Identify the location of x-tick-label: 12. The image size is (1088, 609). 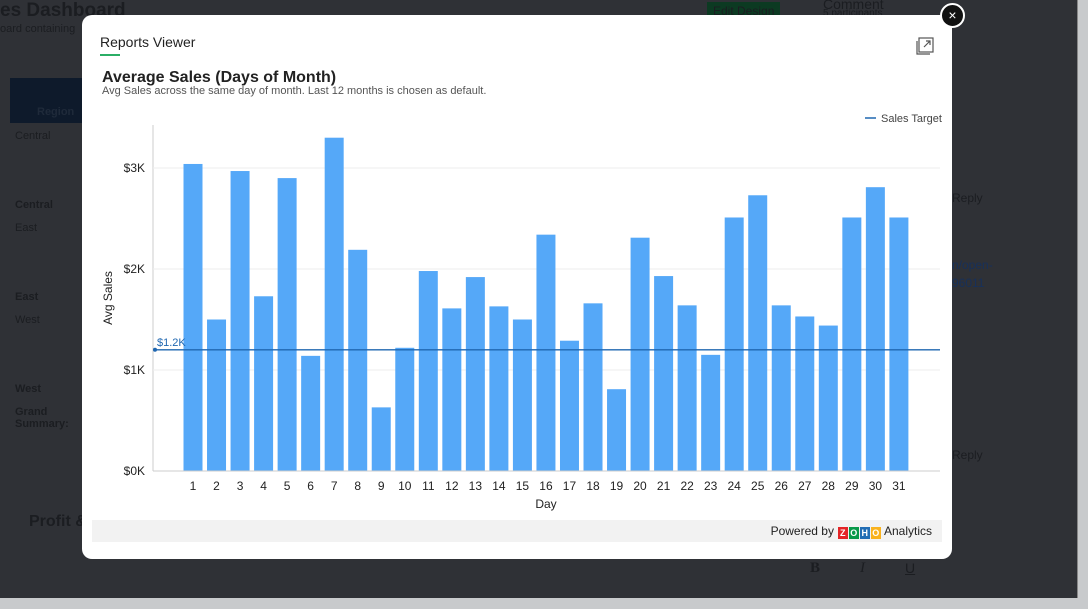
(452, 486).